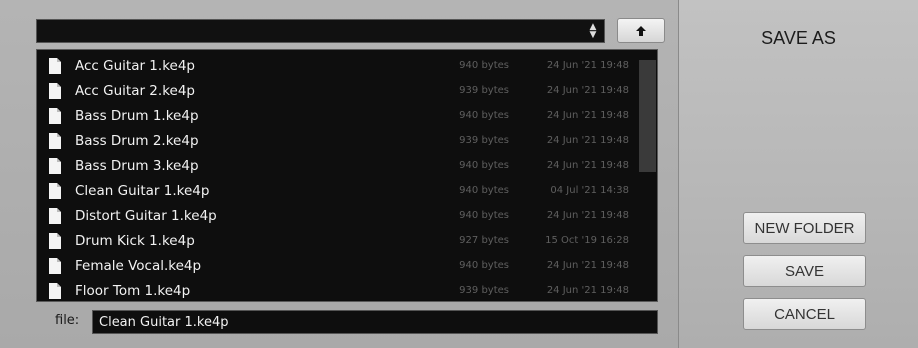 Image resolution: width=918 pixels, height=348 pixels. I want to click on file-name: Acc Guitar 1.ke4p, so click(135, 66).